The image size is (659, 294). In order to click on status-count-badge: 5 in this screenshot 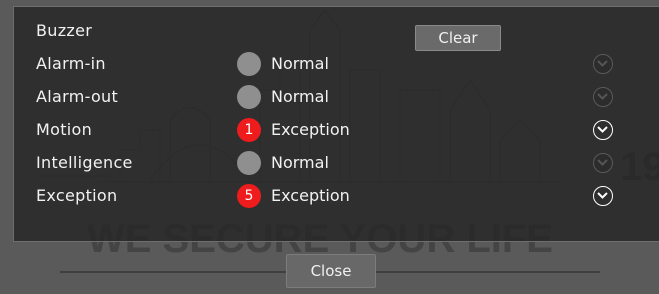, I will do `click(249, 196)`.